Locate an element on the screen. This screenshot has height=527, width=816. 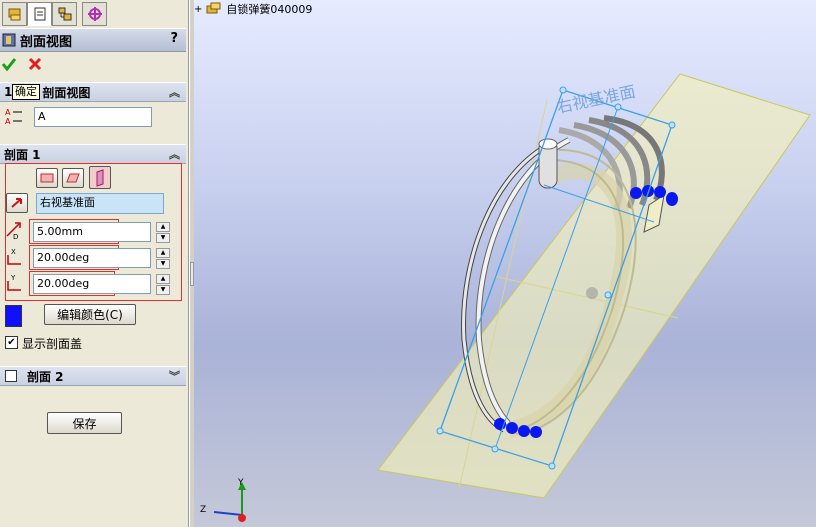
panel-title: 剖面视图 is located at coordinates (46, 42).